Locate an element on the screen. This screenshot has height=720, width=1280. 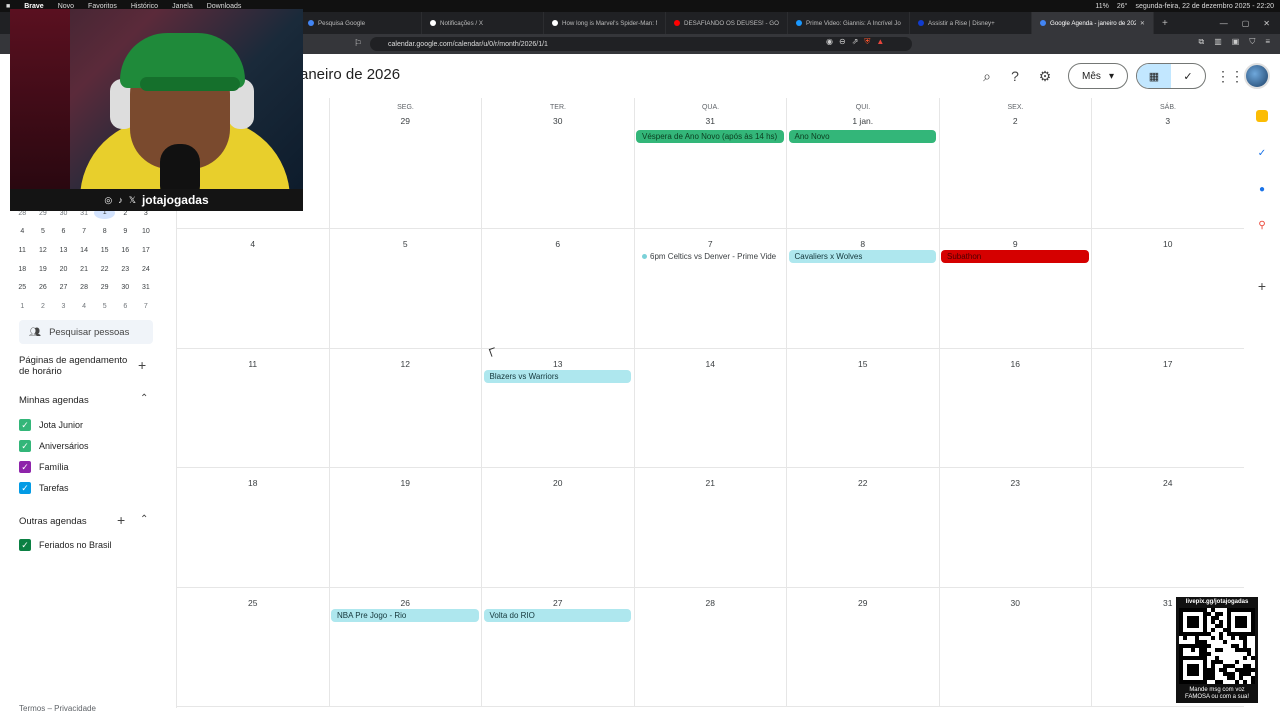
mini-calendar-day: 9 is located at coordinates (125, 231).